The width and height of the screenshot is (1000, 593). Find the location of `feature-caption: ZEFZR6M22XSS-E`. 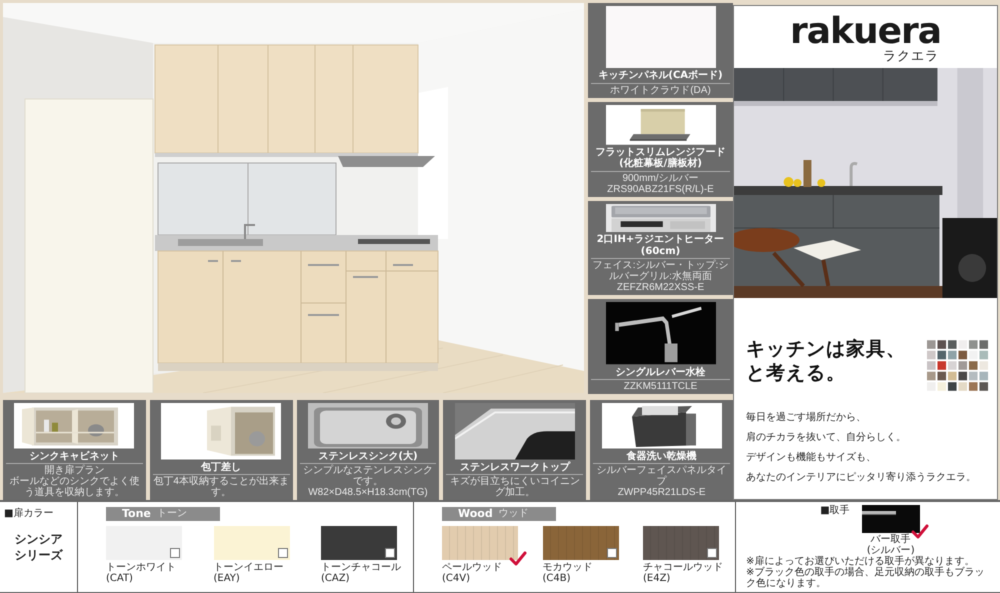

feature-caption: ZEFZR6M22XSS-E is located at coordinates (661, 288).